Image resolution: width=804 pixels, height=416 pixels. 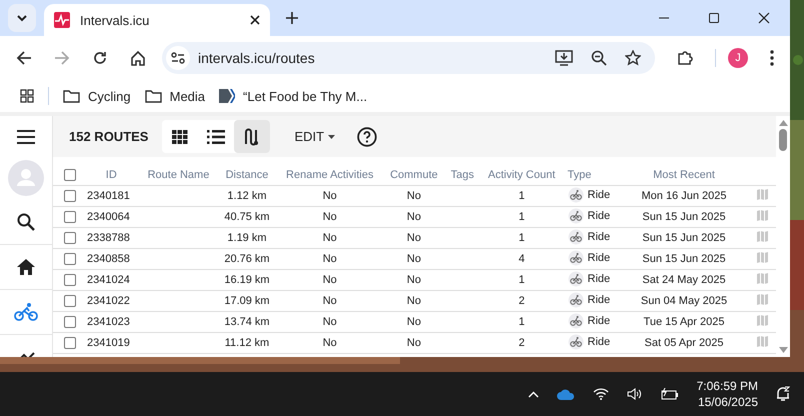 I want to click on column-header: Tags, so click(x=462, y=175).